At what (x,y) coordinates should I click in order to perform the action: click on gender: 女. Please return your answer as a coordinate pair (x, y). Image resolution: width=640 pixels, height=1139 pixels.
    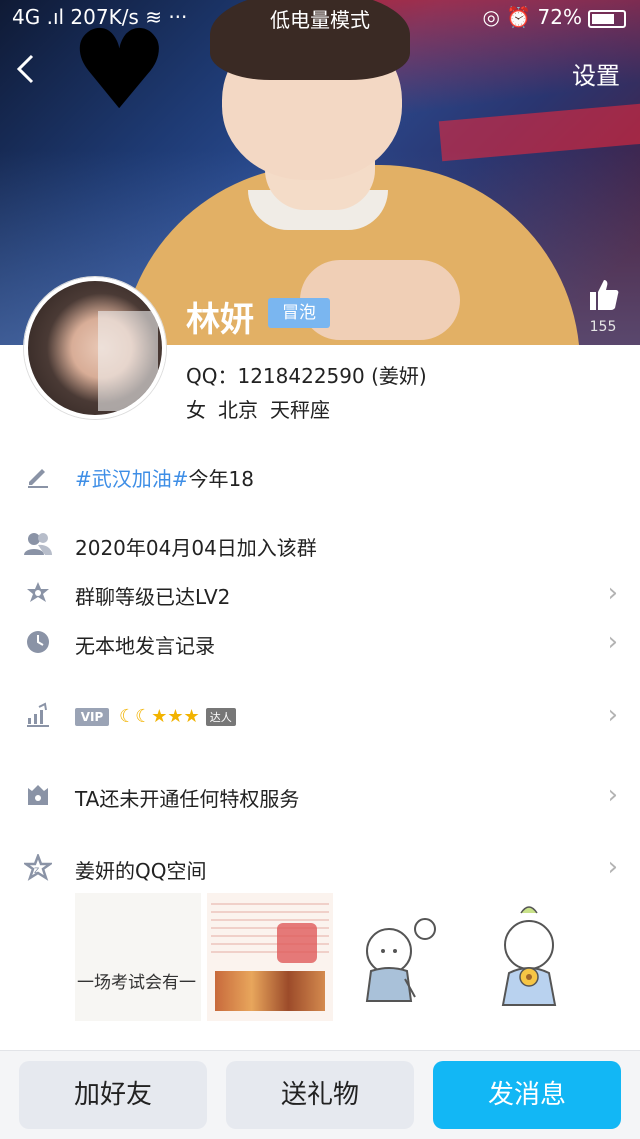
    Looking at the image, I should click on (196, 410).